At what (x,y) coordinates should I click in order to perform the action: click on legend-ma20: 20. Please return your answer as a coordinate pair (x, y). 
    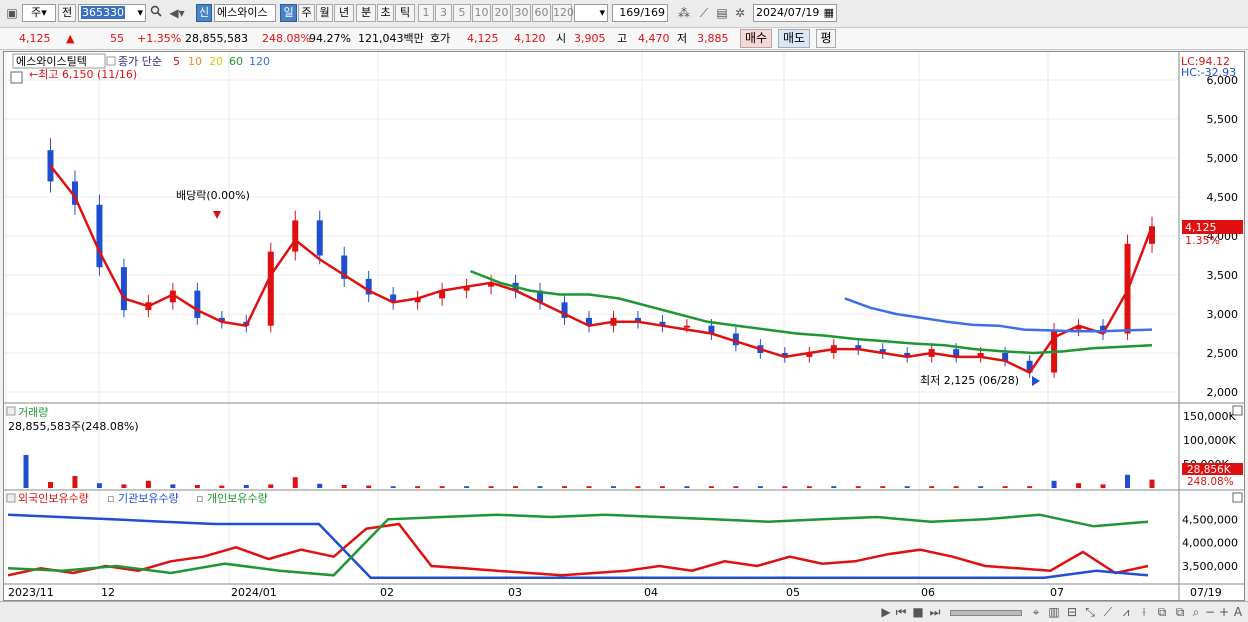
    Looking at the image, I should click on (216, 61).